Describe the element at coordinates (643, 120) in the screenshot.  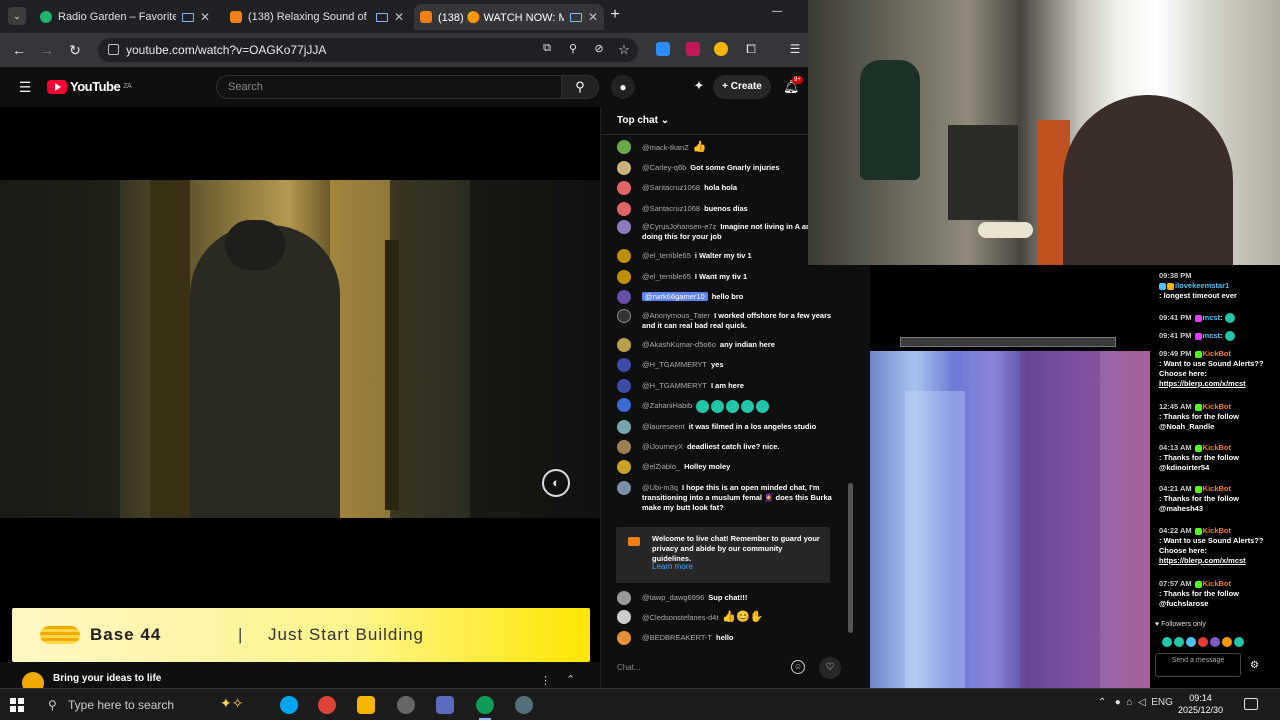
I see `chat-mode-dropdown: Top chat ⌄` at that location.